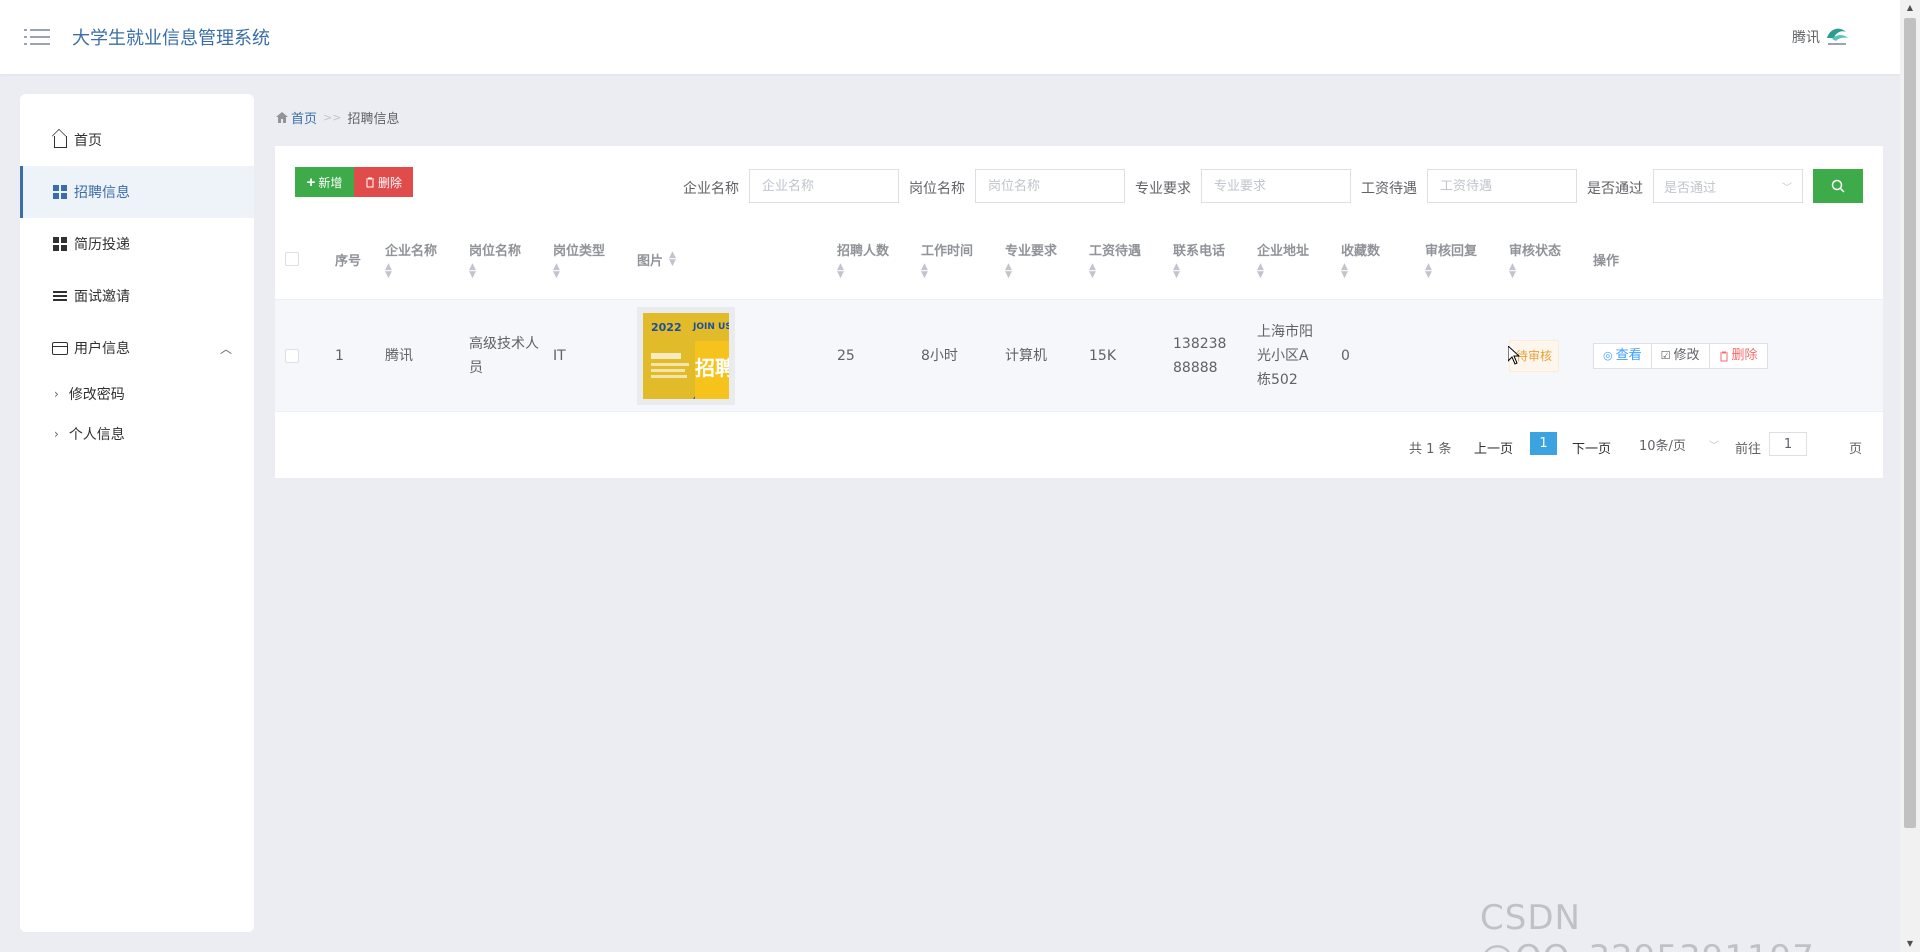 The image size is (1920, 952). What do you see at coordinates (102, 193) in the screenshot?
I see `sidebar-item-label: 招聘信息` at bounding box center [102, 193].